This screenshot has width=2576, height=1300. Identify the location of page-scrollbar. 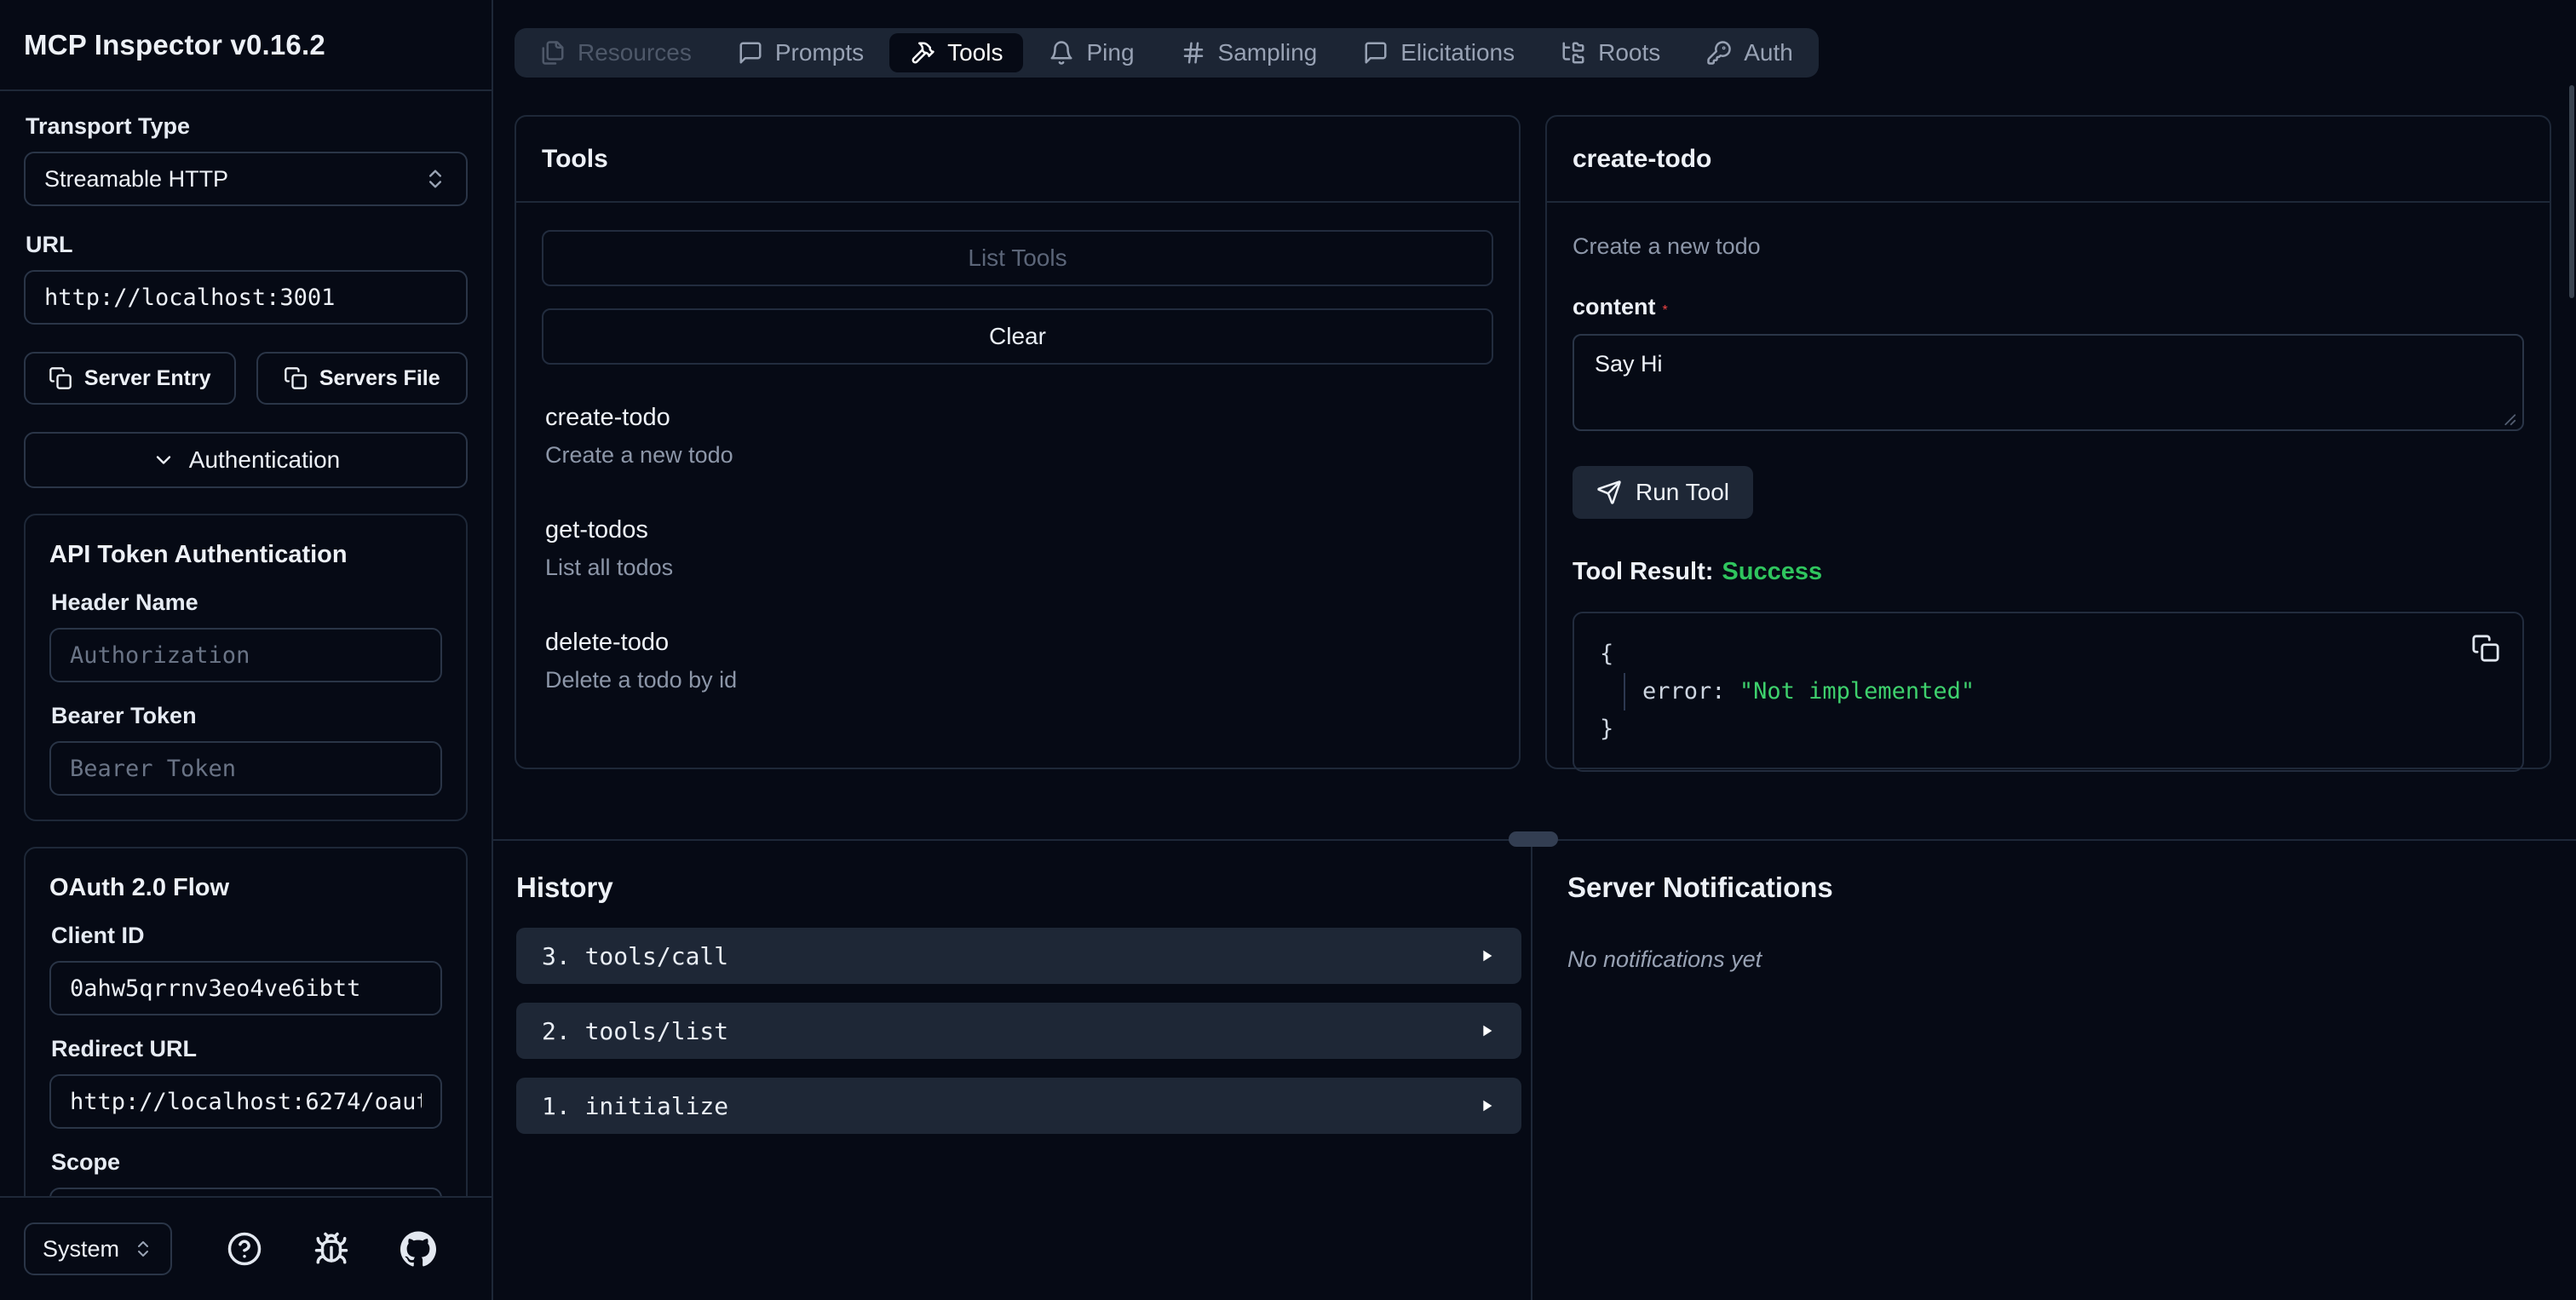
(2571, 191).